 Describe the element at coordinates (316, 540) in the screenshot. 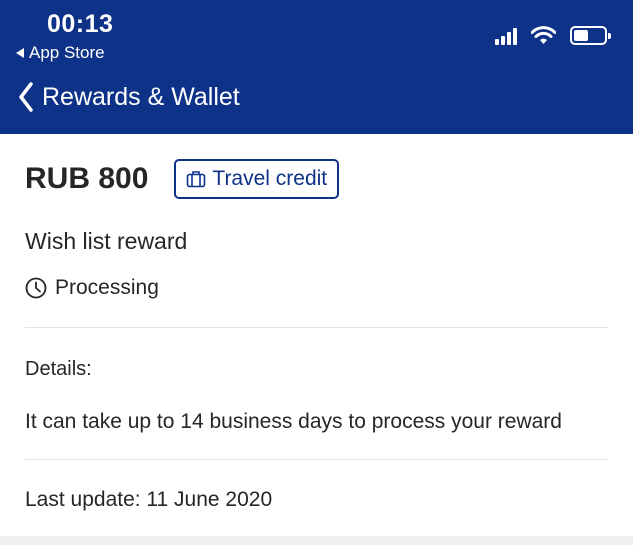

I see `bottom-band` at that location.